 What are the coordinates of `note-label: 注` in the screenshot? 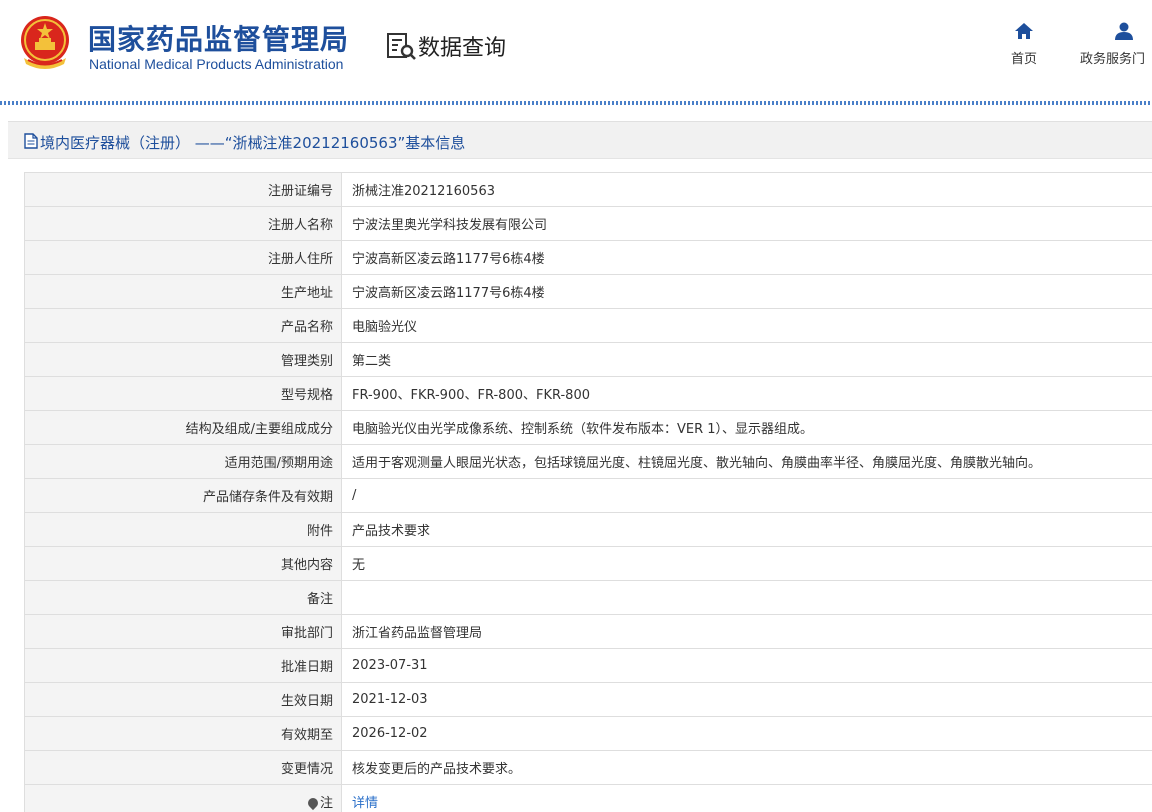 It's located at (326, 803).